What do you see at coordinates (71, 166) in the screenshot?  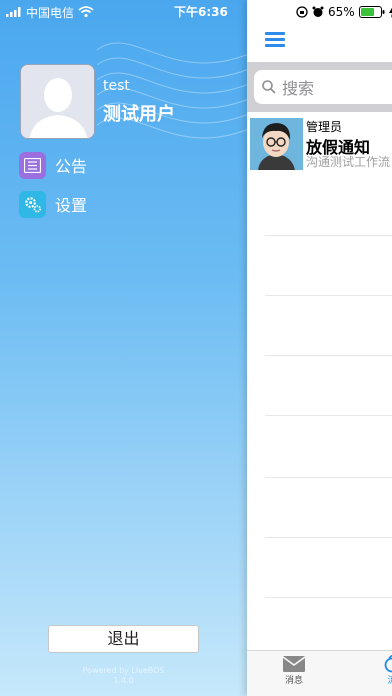 I see `menu-item-label: 公告` at bounding box center [71, 166].